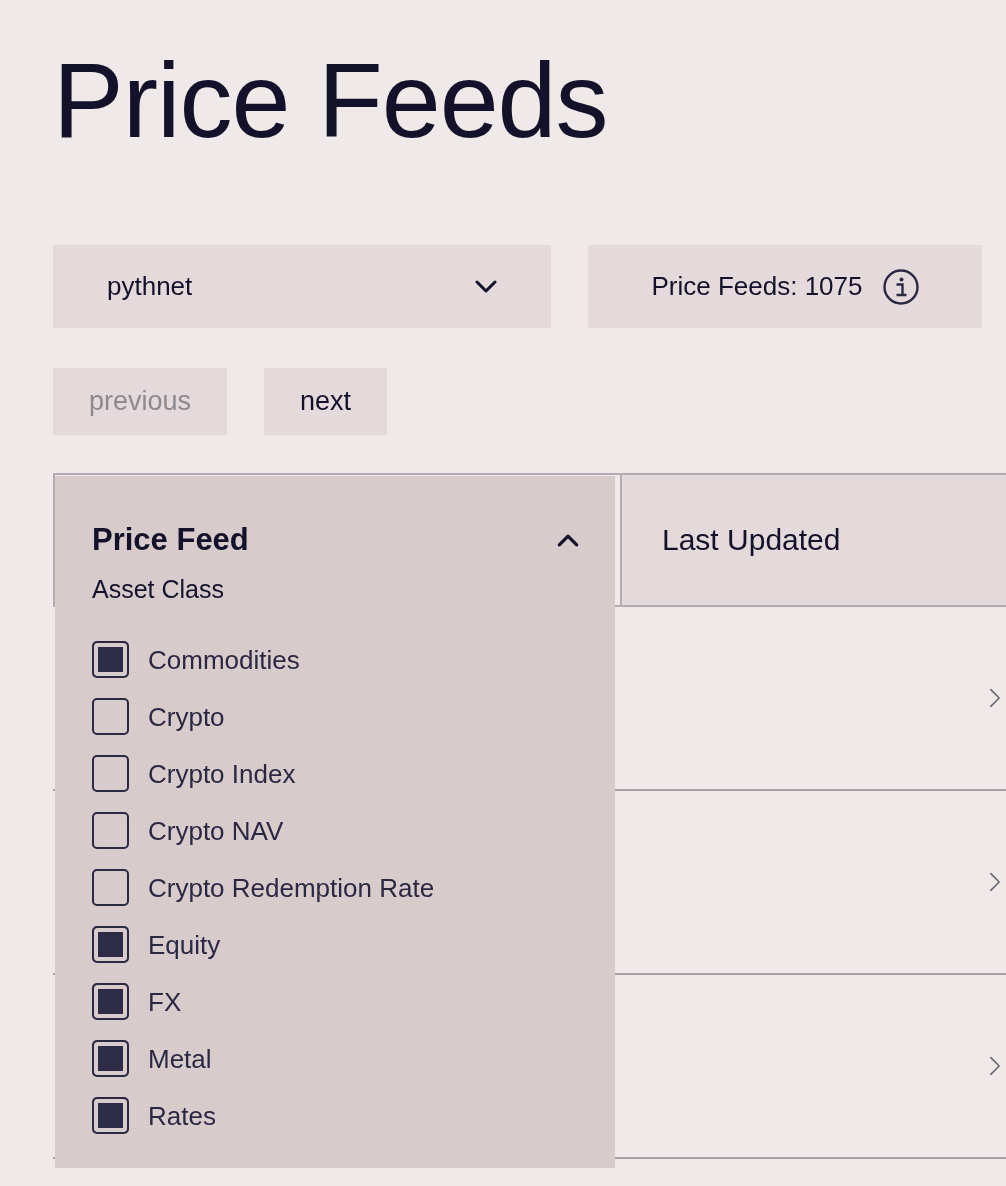 The width and height of the screenshot is (1006, 1186). What do you see at coordinates (184, 944) in the screenshot?
I see `option-label: Equity` at bounding box center [184, 944].